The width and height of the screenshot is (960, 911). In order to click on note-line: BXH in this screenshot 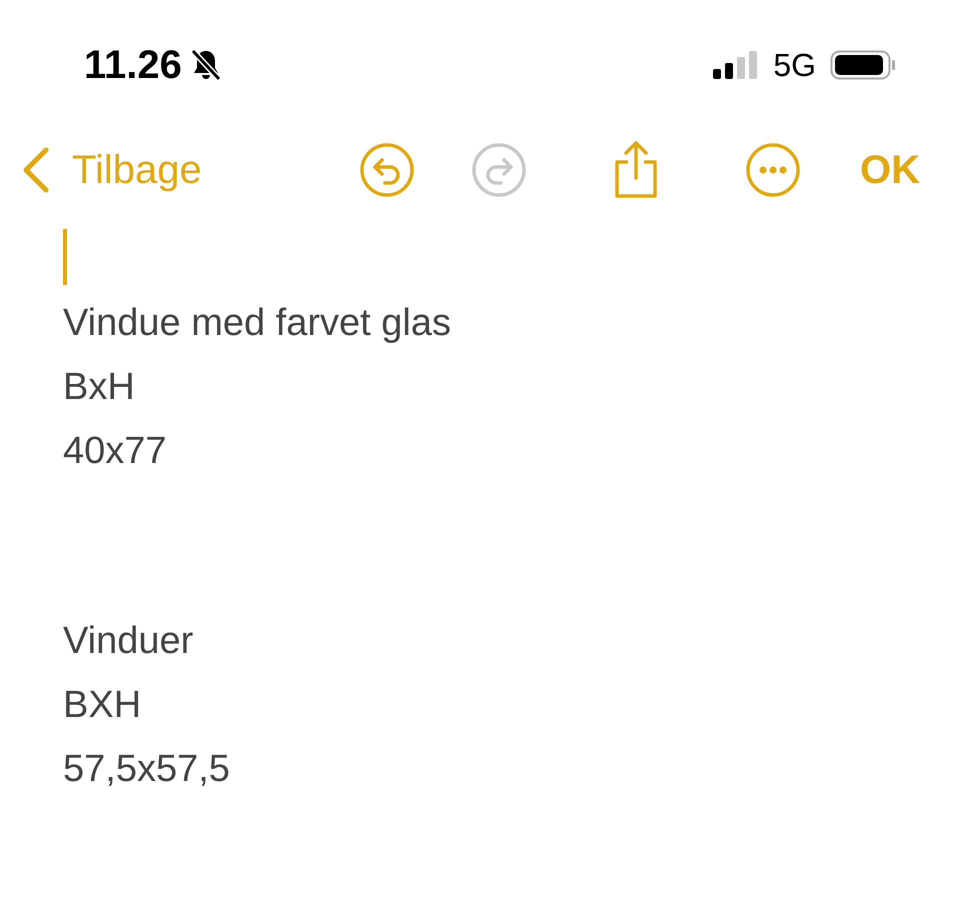, I will do `click(102, 705)`.